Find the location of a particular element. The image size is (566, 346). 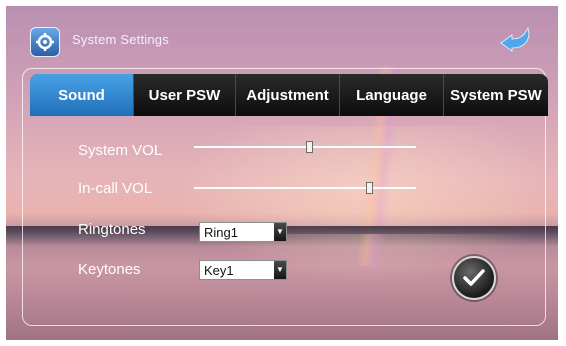

tab-adjustment: Adjustment is located at coordinates (288, 95).